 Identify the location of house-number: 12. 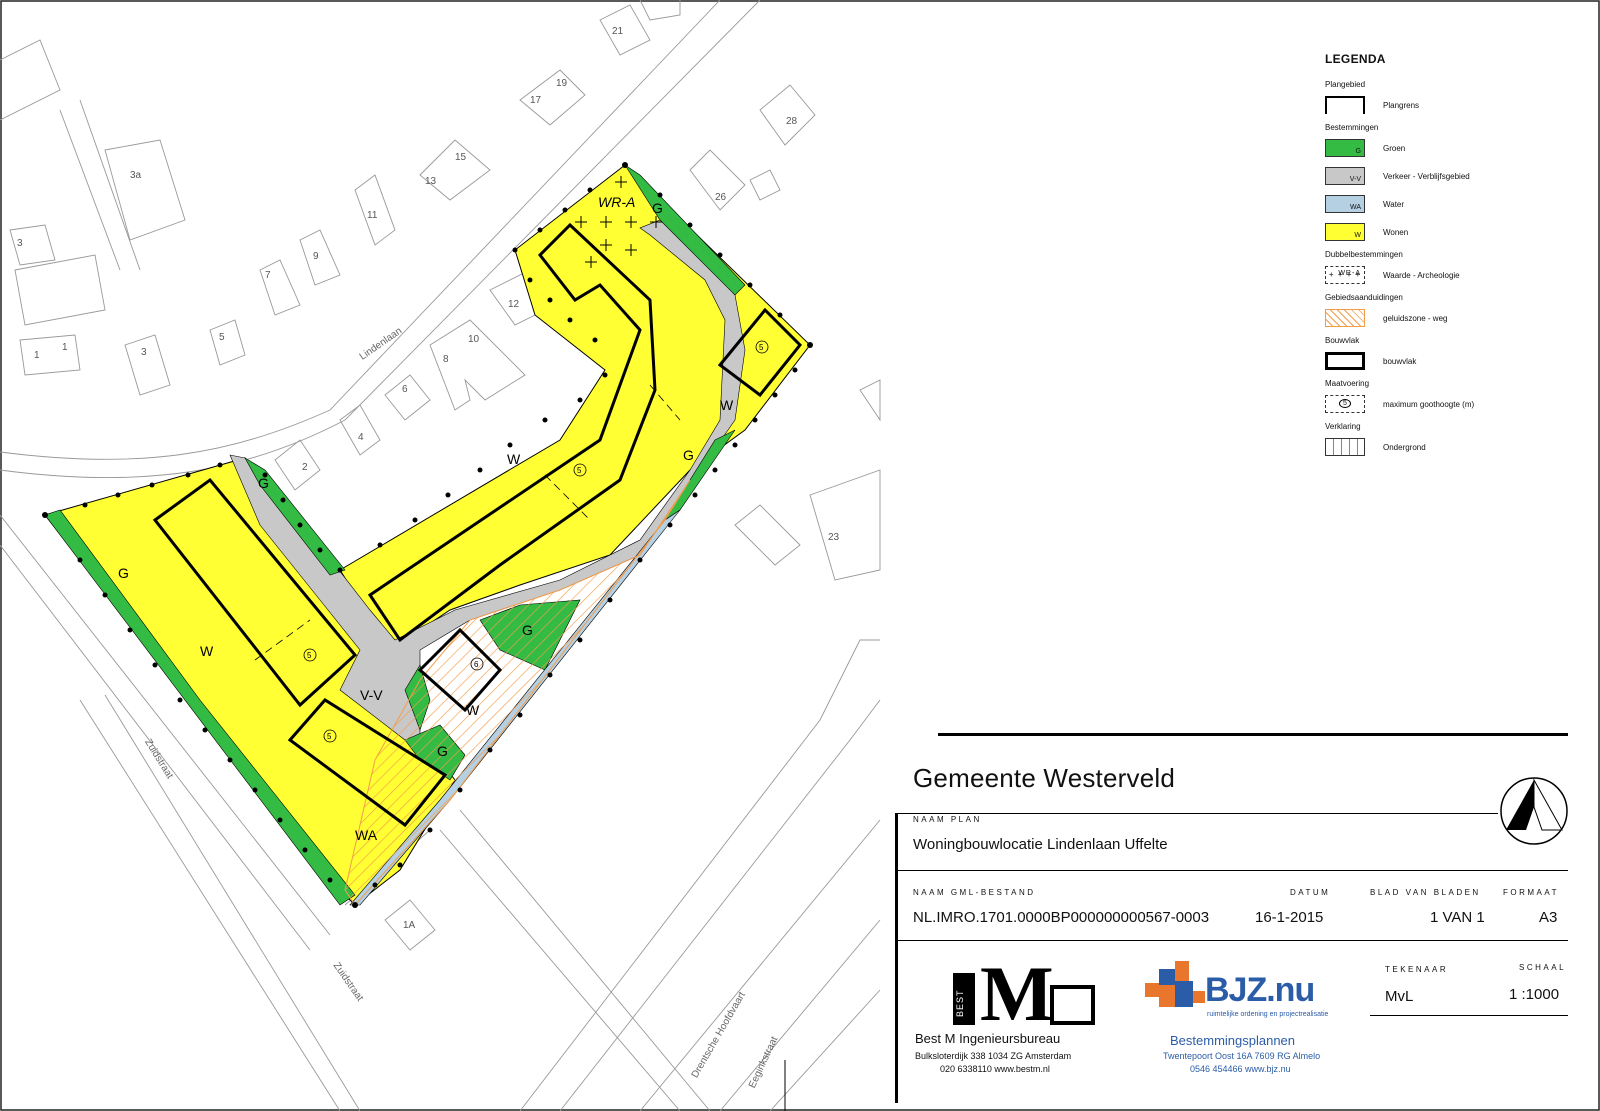
(514, 304).